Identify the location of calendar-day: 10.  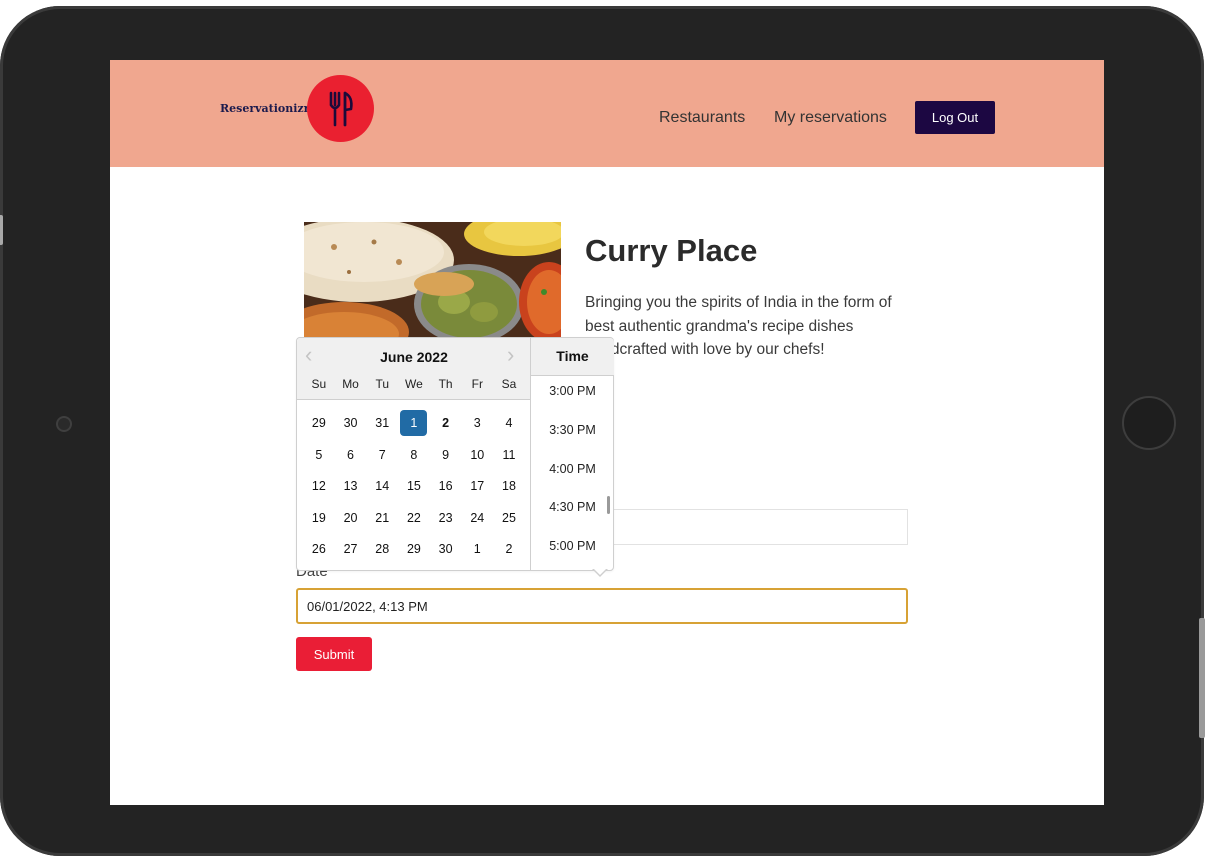
(477, 455).